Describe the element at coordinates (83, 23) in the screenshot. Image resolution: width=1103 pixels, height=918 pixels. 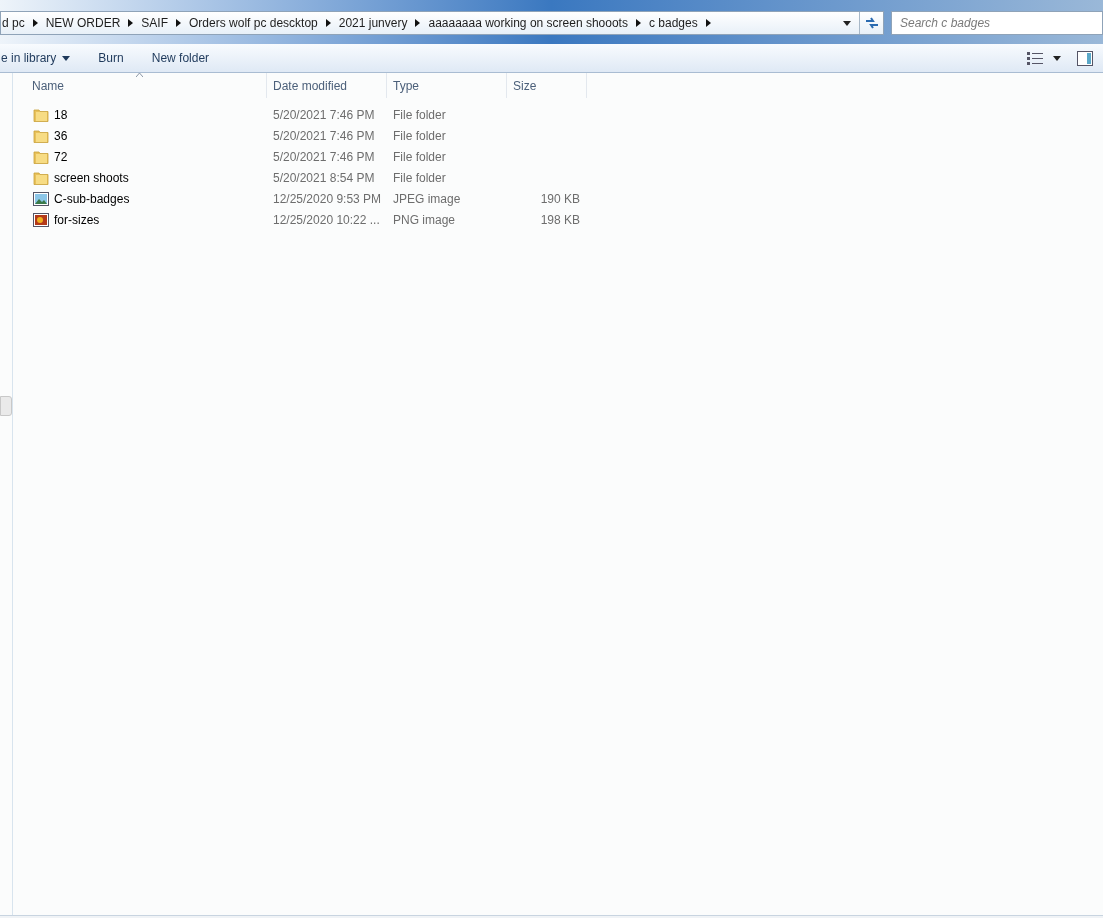
I see `breadcrumb-item: NEW ORDER` at that location.